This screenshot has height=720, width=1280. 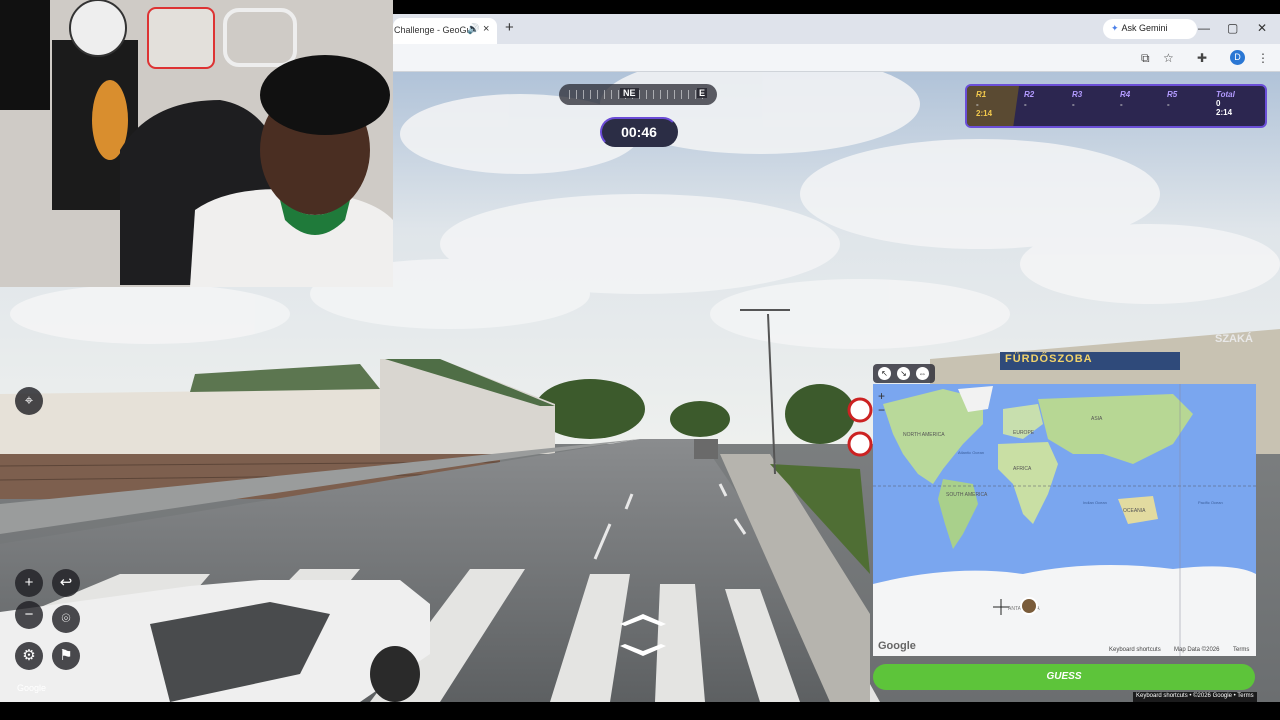 What do you see at coordinates (1237, 57) in the screenshot?
I see `profile-avatar: D` at bounding box center [1237, 57].